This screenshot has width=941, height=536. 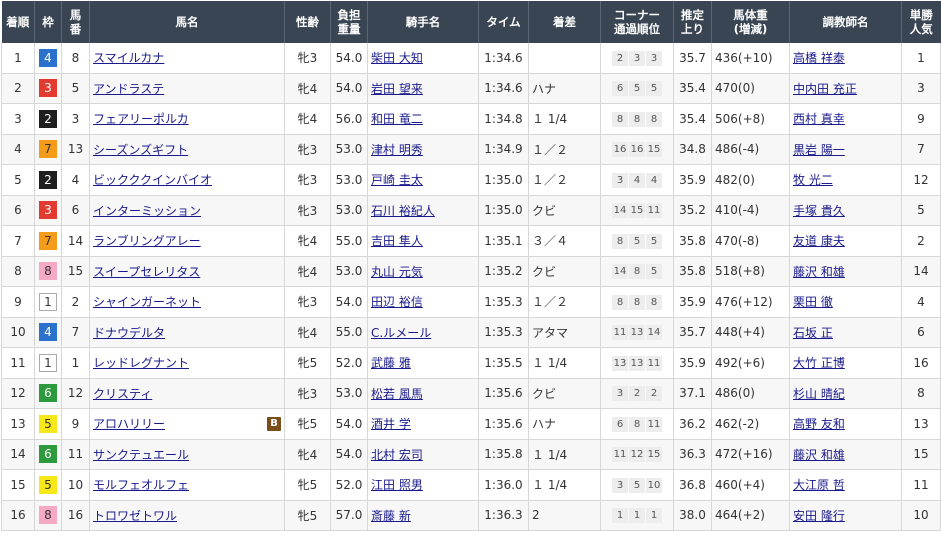 What do you see at coordinates (128, 58) in the screenshot?
I see `horse-name-link: スマイルカナ` at bounding box center [128, 58].